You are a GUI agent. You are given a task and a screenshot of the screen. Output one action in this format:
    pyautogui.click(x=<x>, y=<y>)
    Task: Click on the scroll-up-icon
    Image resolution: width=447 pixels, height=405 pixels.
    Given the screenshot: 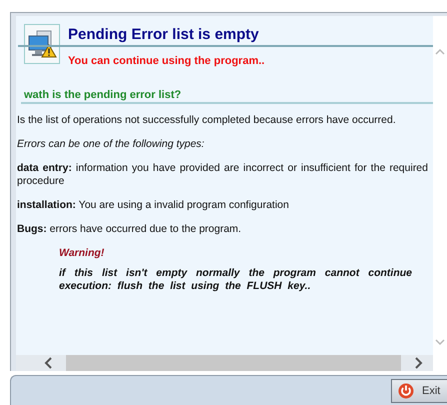 What is the action you would take?
    pyautogui.click(x=440, y=52)
    